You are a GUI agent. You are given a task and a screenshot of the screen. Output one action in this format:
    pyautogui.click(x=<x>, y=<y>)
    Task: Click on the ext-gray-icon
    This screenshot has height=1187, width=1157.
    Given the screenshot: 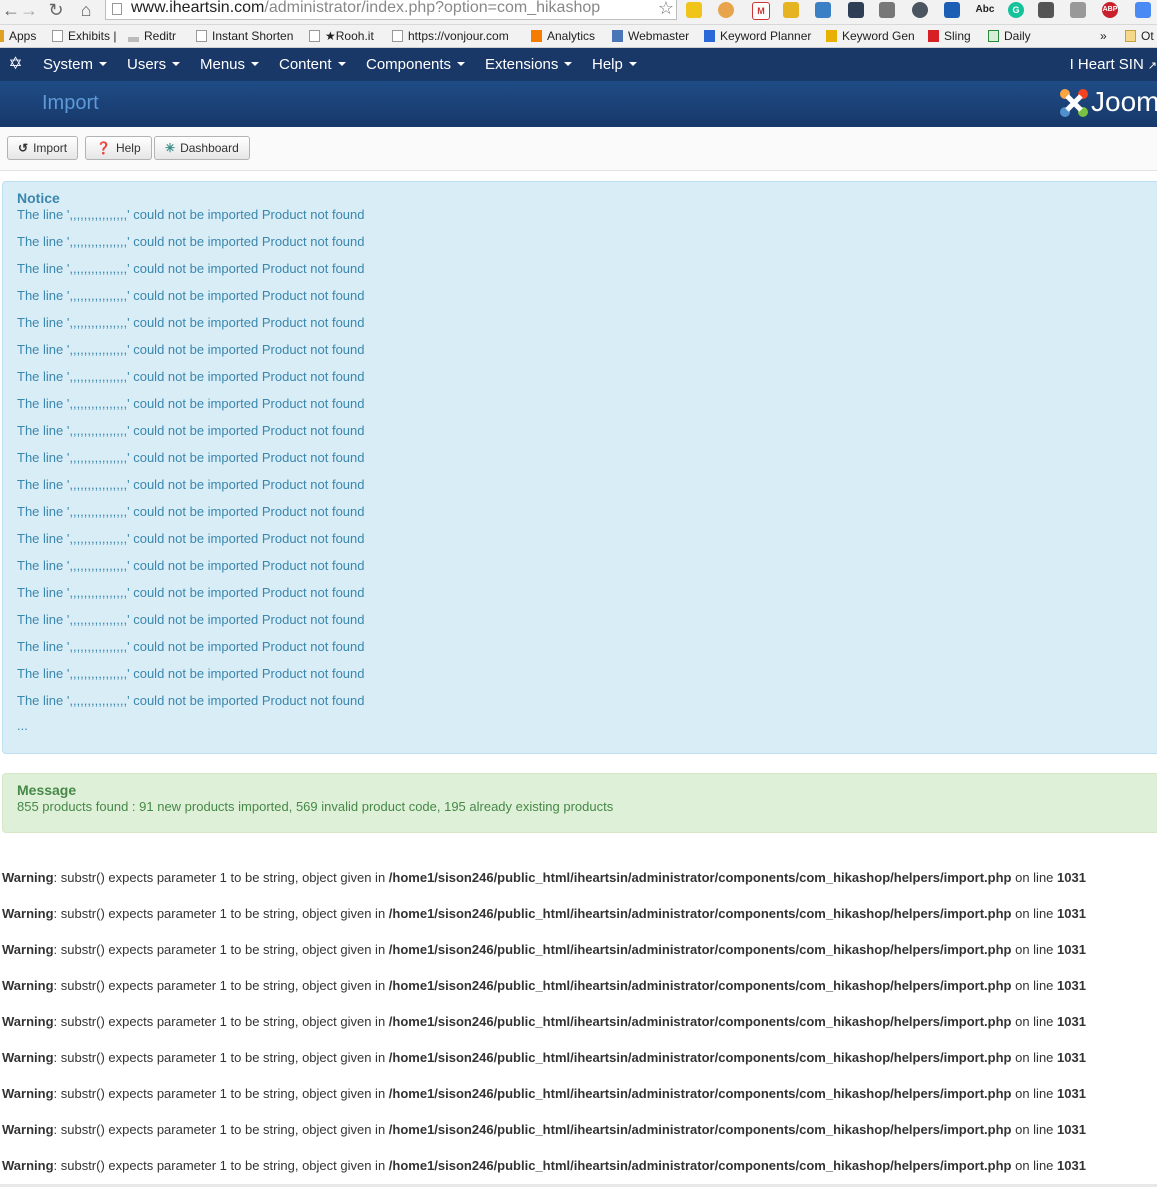 What is the action you would take?
    pyautogui.click(x=887, y=10)
    